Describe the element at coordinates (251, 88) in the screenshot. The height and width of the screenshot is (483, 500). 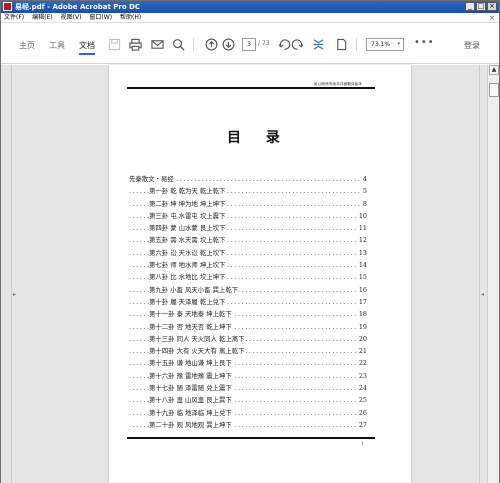
I see `header-rule` at that location.